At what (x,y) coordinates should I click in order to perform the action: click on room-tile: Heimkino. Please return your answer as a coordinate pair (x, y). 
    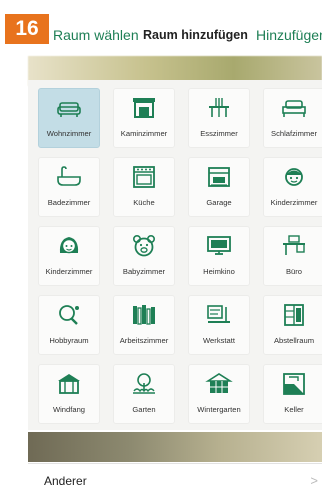
    Looking at the image, I should click on (219, 256).